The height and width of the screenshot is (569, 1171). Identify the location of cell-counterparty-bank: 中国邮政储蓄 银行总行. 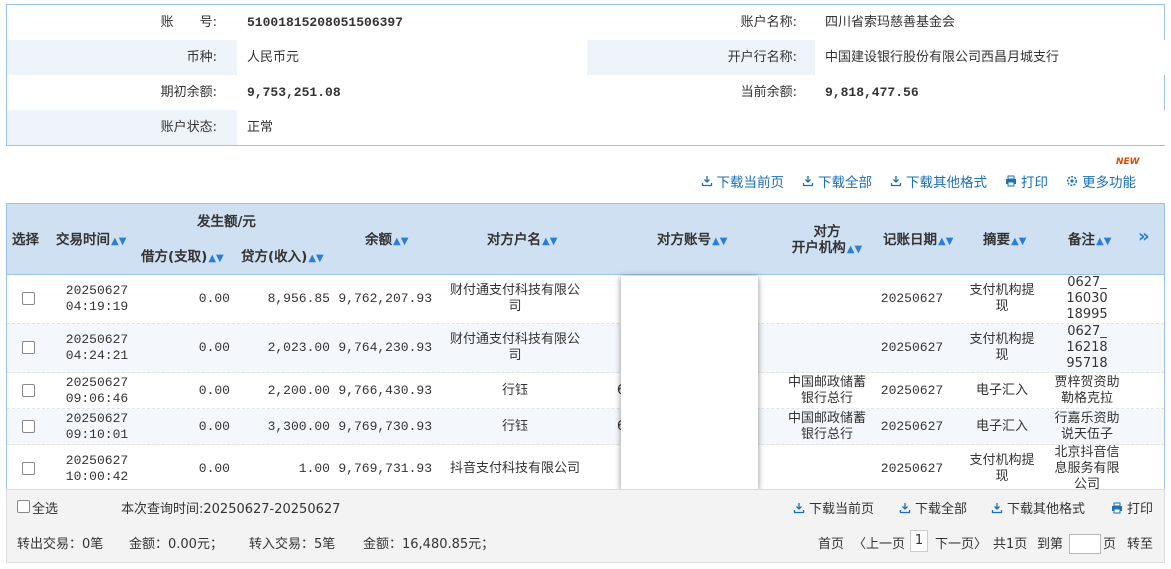
(827, 427).